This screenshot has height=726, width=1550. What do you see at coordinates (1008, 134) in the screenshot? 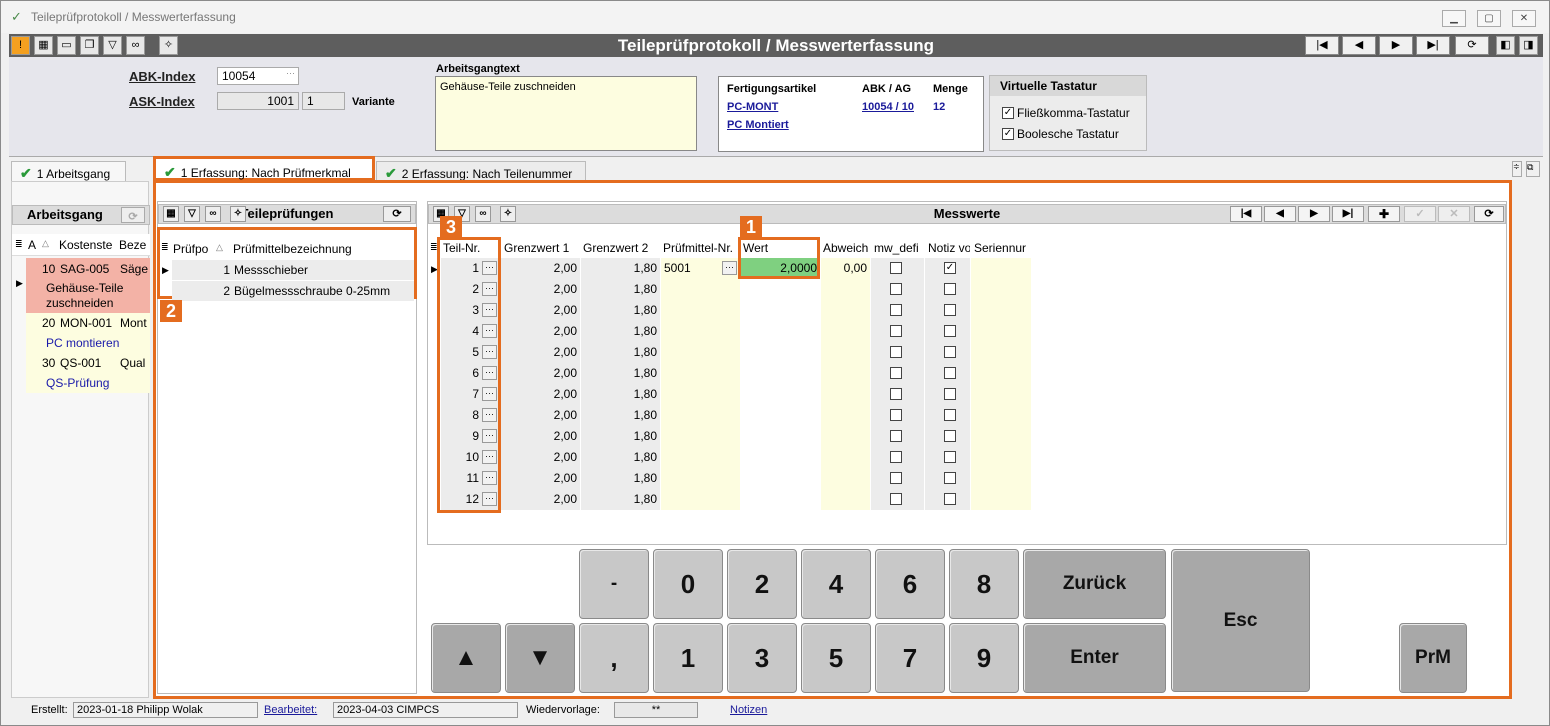
I see `bool-keyboard-checkbox: ✓` at bounding box center [1008, 134].